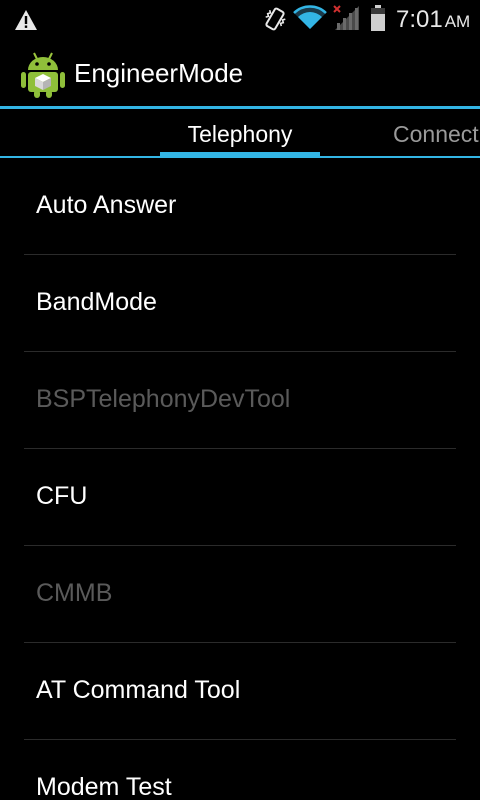 The image size is (480, 800). I want to click on battery-icon, so click(378, 18).